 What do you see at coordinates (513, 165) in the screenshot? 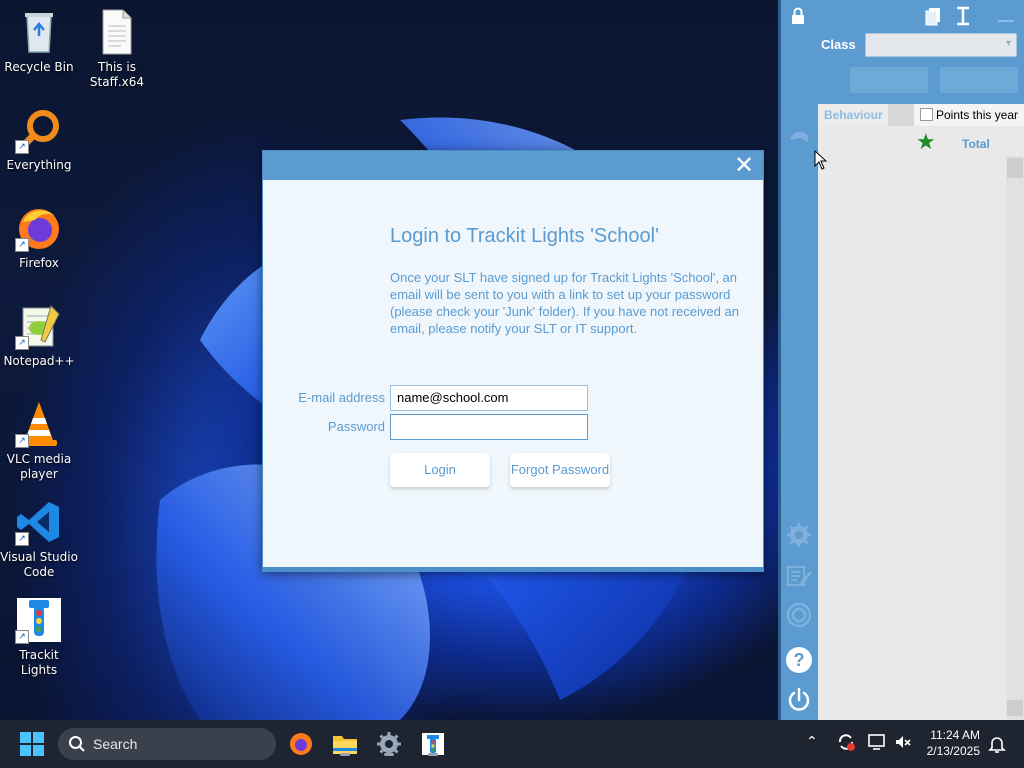
I see `dialog-titlebar: ✕` at bounding box center [513, 165].